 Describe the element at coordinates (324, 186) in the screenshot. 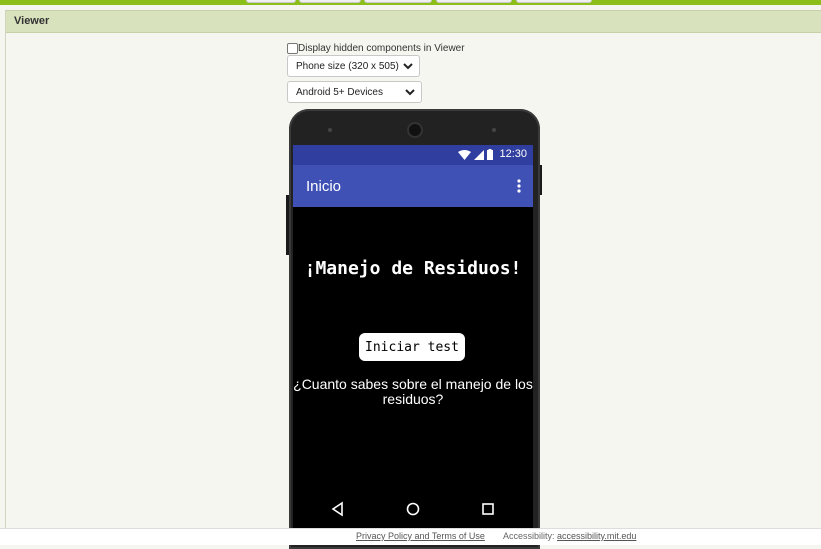

I see `app-title: Inicio` at that location.